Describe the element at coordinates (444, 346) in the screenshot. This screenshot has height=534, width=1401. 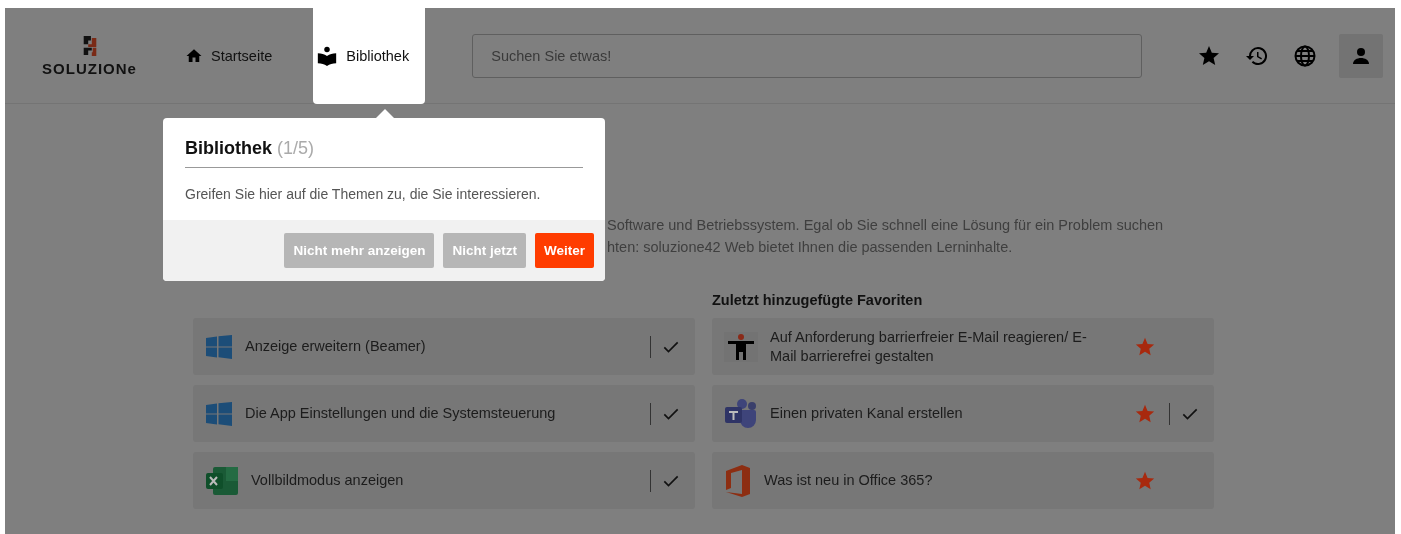
I see `lesson-card: Anzeige erweitern (Beamer)` at that location.